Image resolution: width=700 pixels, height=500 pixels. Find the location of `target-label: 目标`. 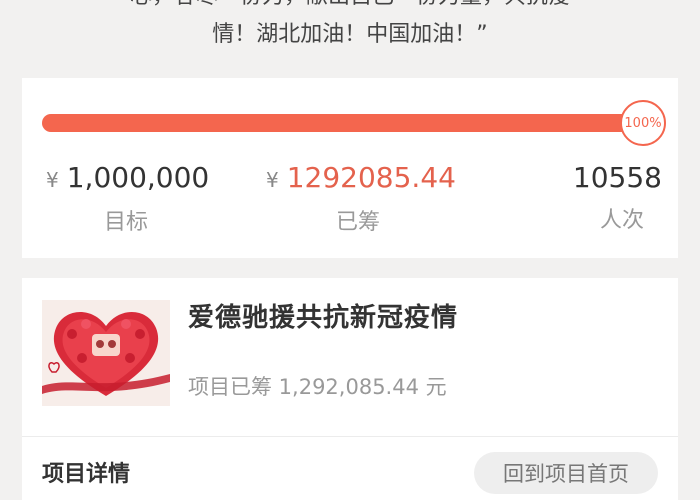

target-label: 目标 is located at coordinates (126, 222).